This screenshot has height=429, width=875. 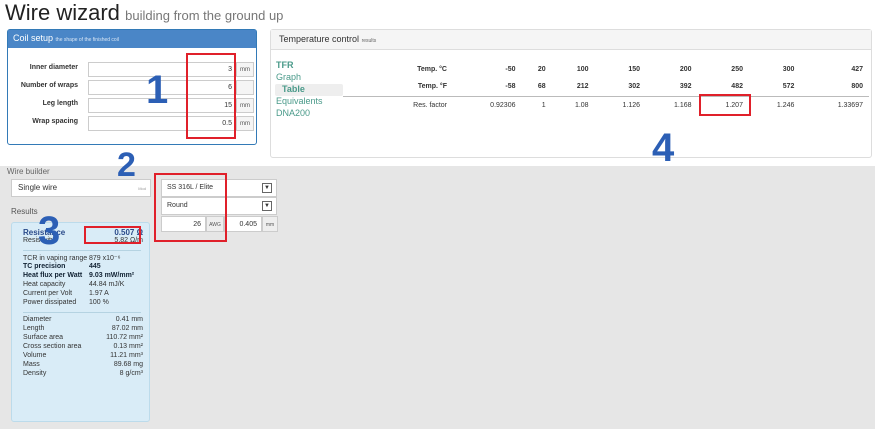 I want to click on table-cell: 212, so click(x=573, y=87).